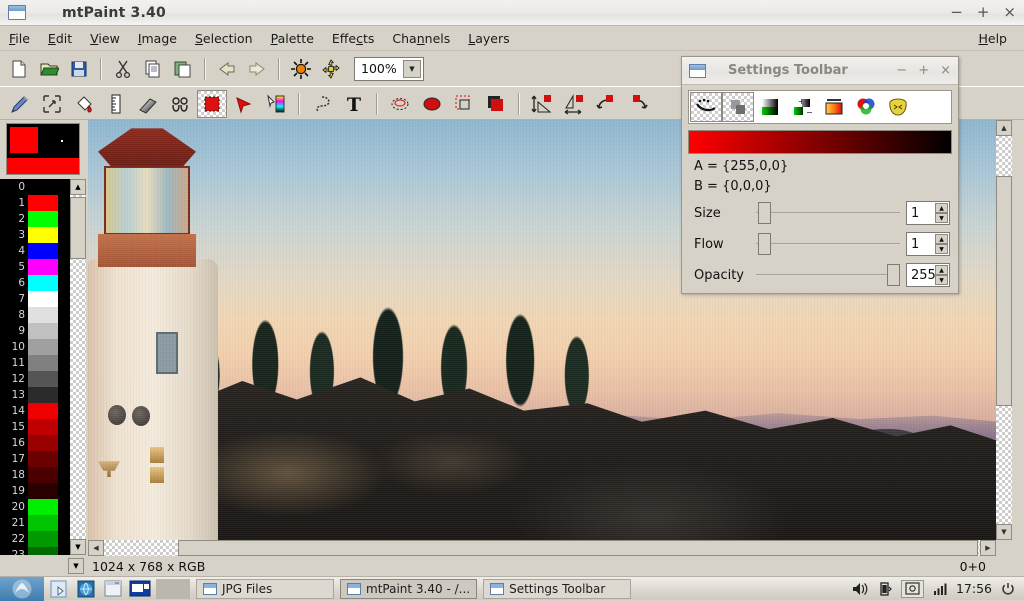 This screenshot has width=1024, height=601. I want to click on palette-entry: 3, so click(35, 235).